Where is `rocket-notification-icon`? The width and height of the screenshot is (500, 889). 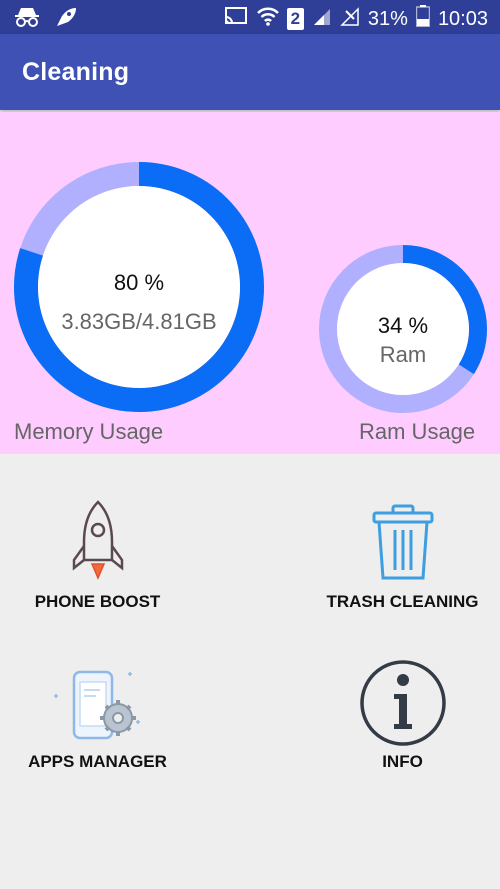 rocket-notification-icon is located at coordinates (66, 19).